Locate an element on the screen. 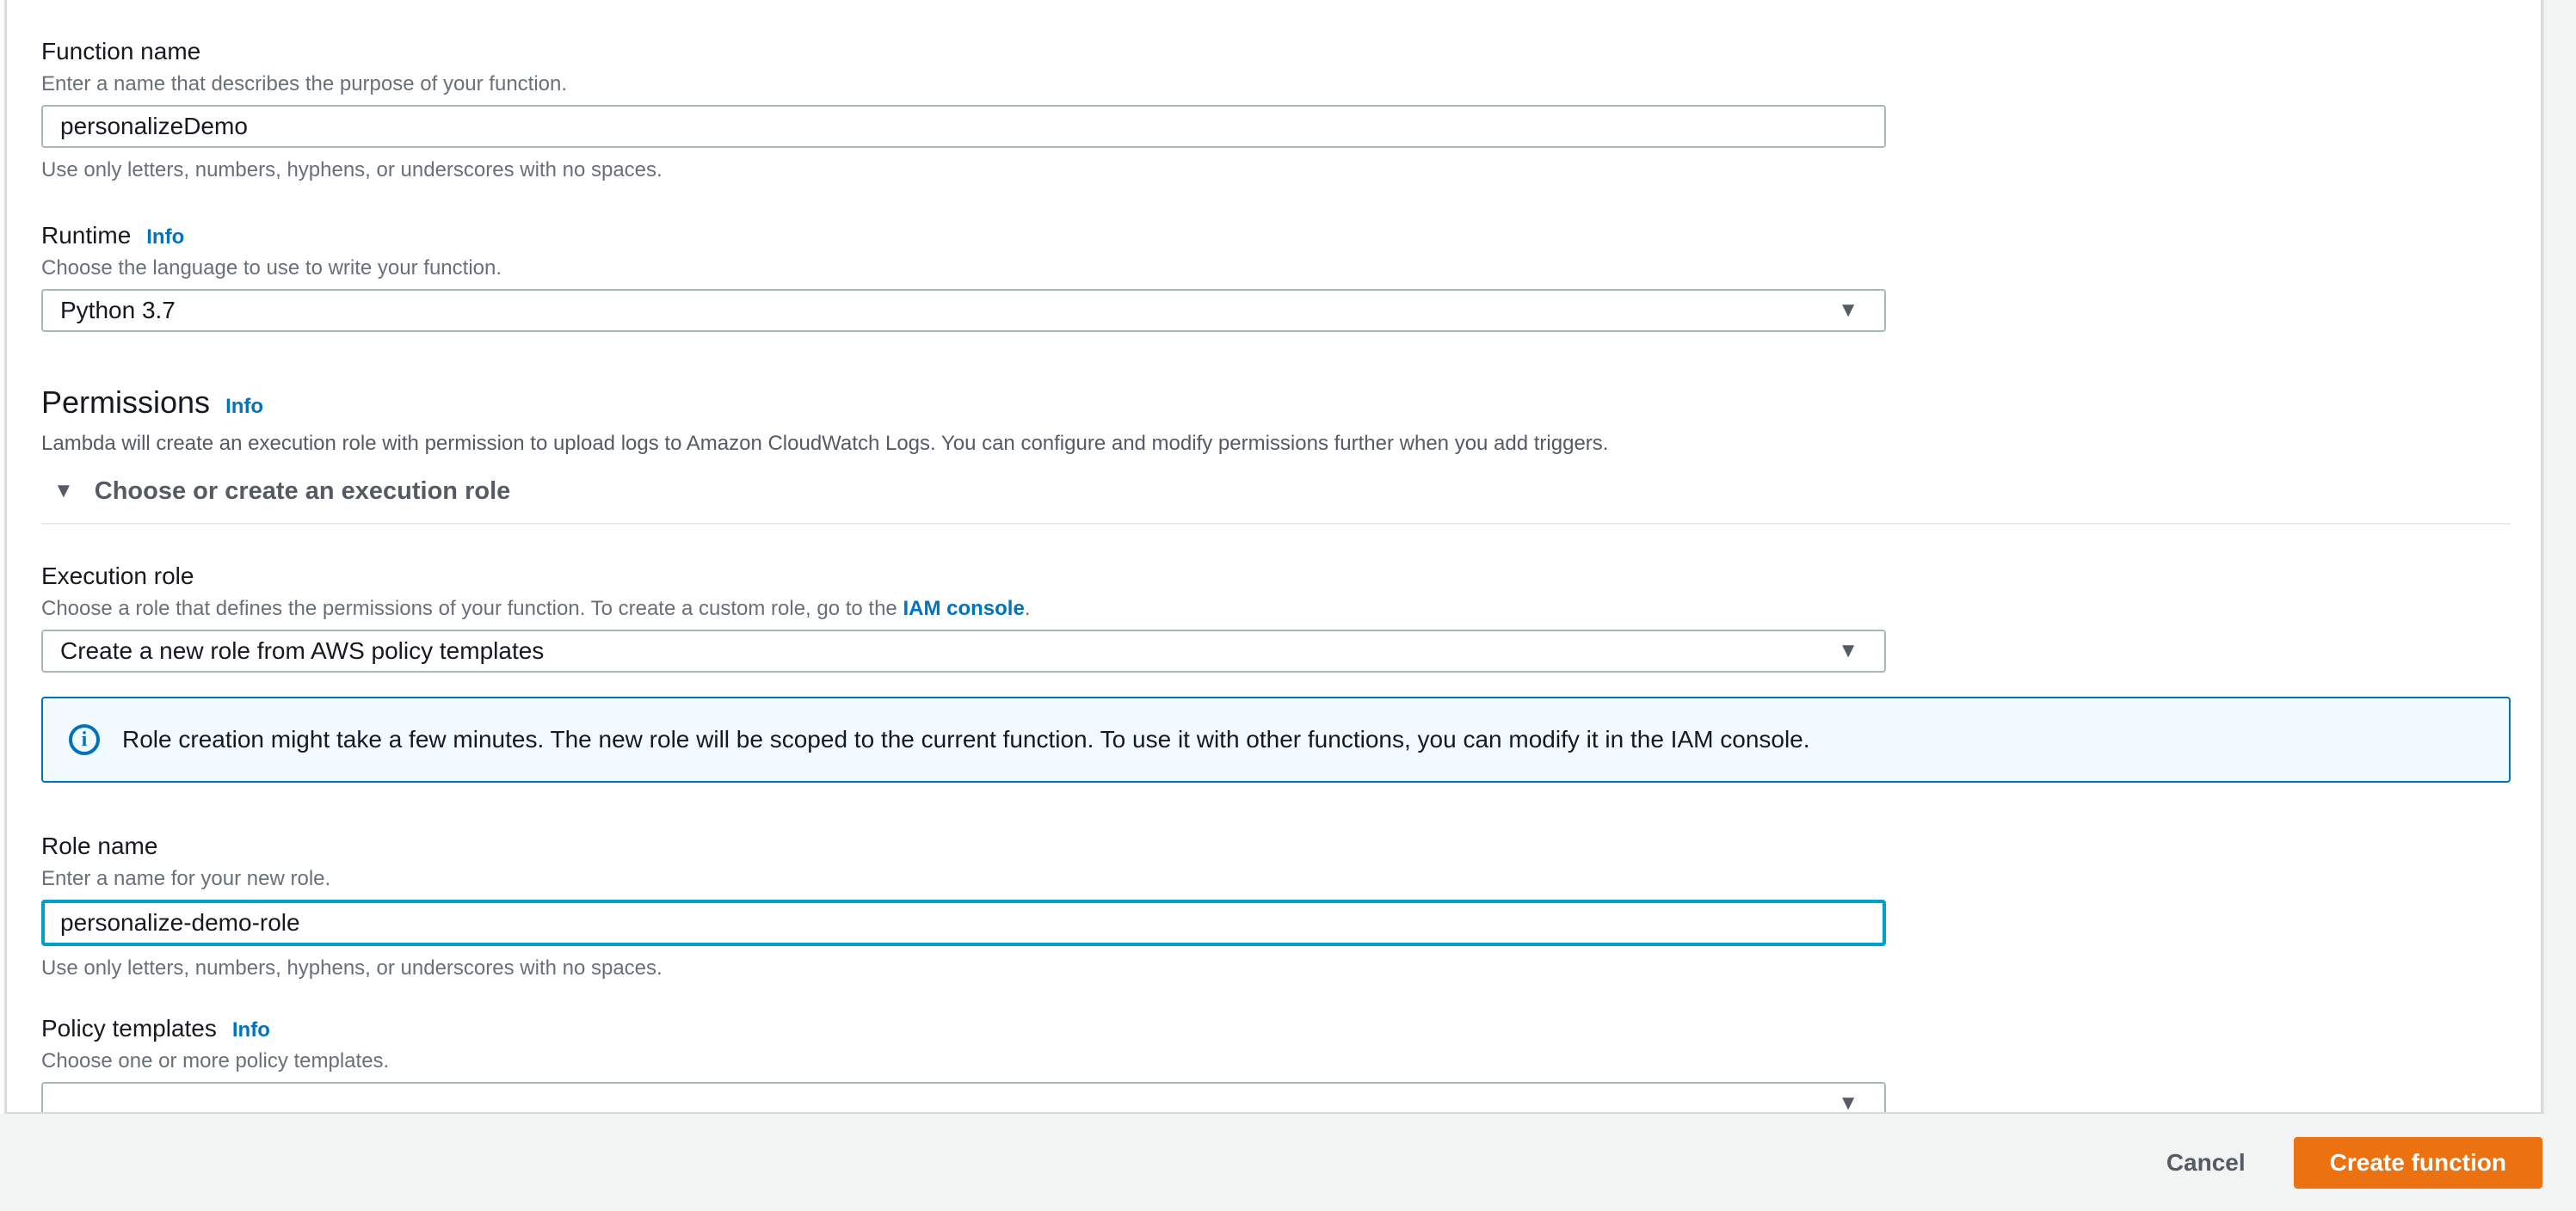 The width and height of the screenshot is (2576, 1211). create-function-button: Create function is located at coordinates (2417, 1163).